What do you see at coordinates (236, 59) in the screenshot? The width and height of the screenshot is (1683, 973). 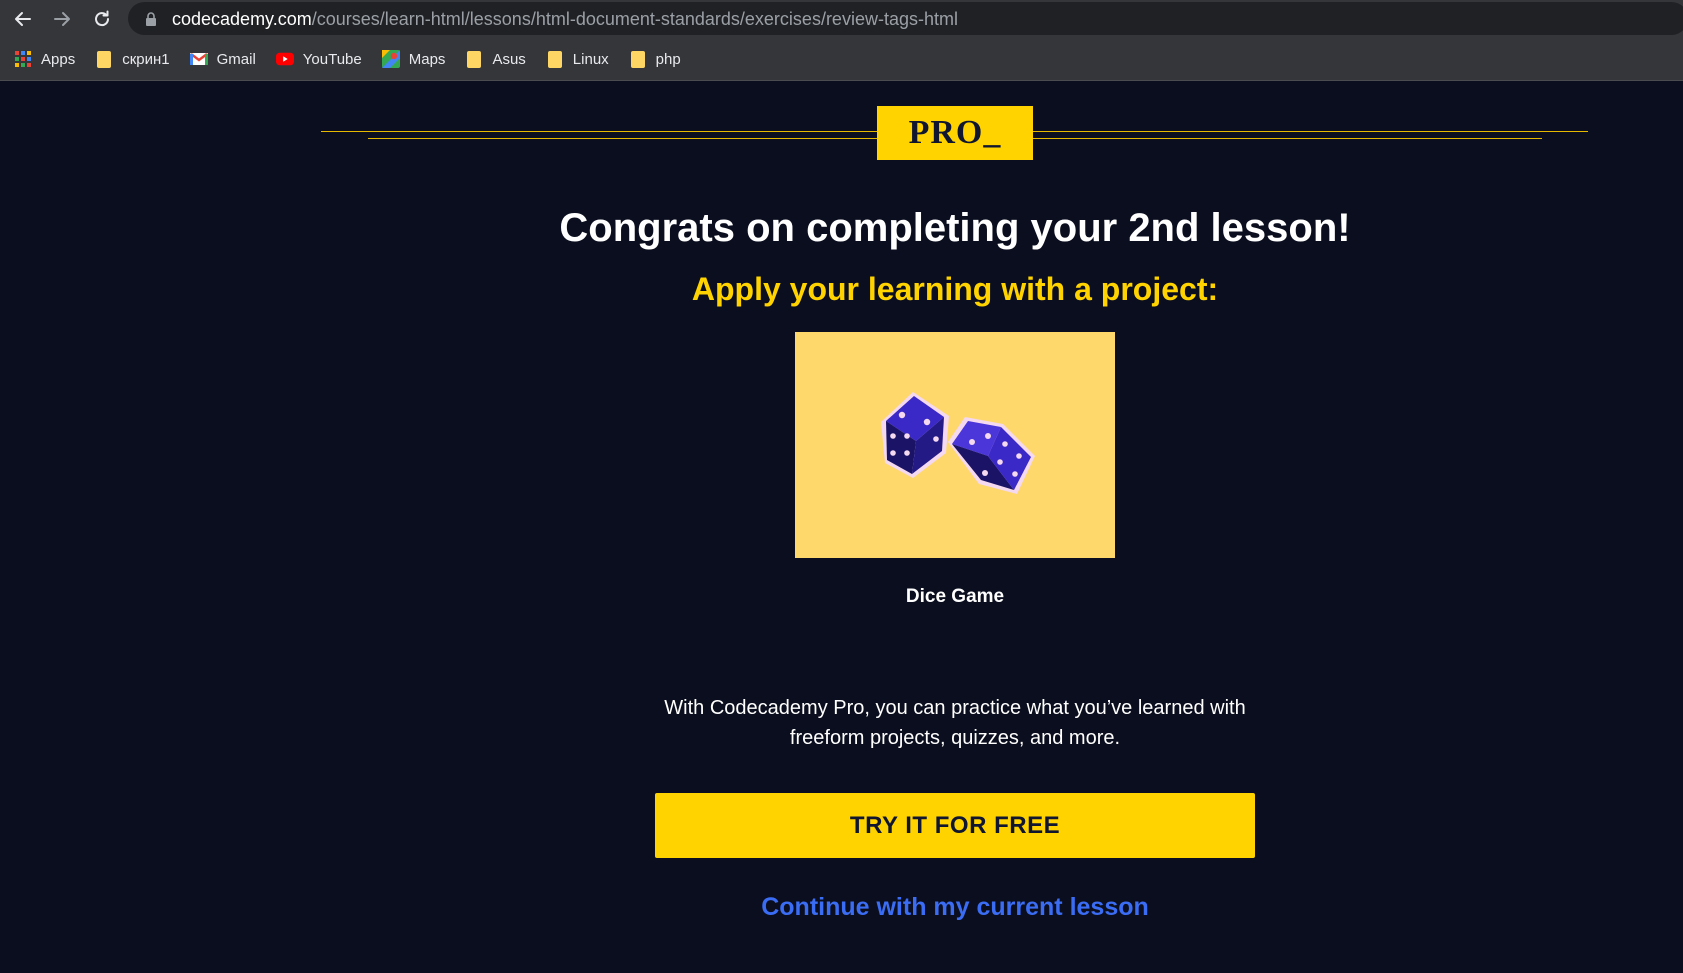 I see `bookmark-label: Gmail` at bounding box center [236, 59].